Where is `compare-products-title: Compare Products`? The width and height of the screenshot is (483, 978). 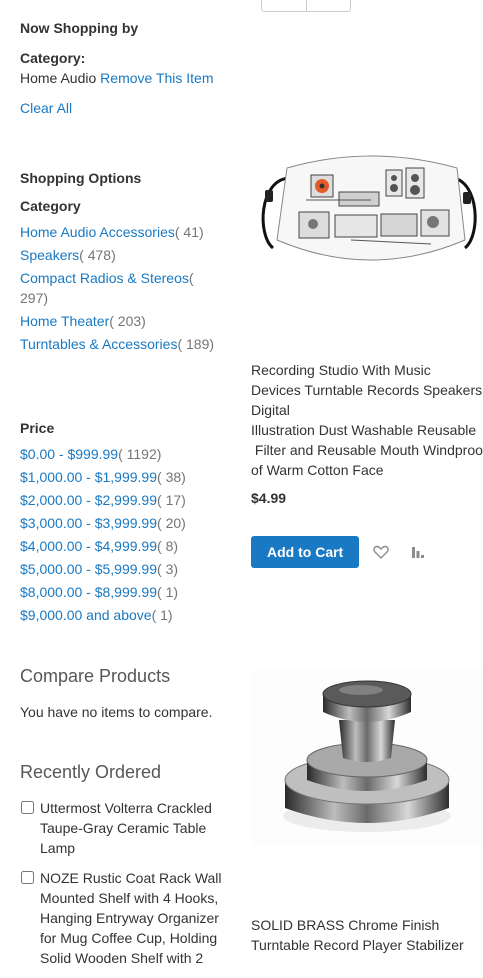 compare-products-title: Compare Products is located at coordinates (95, 676).